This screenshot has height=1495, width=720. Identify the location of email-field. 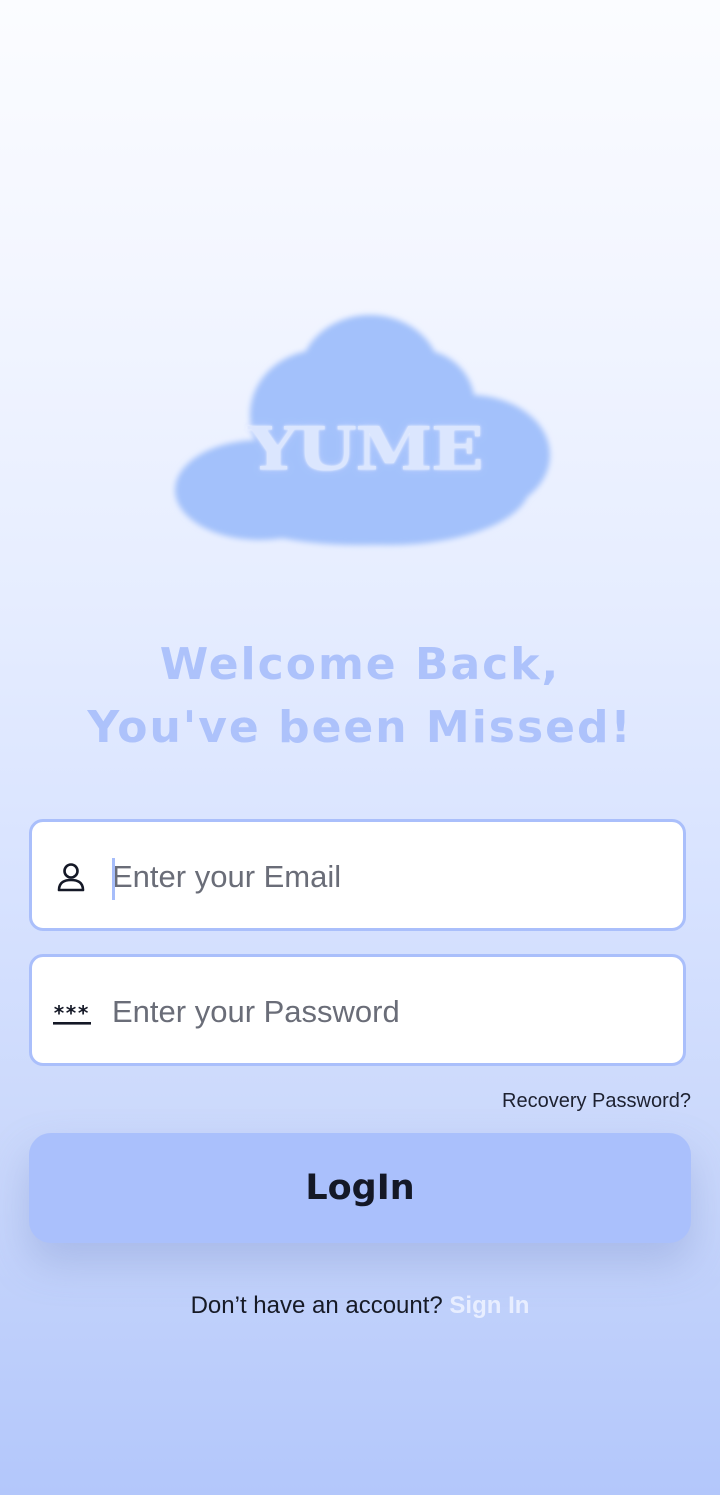
(357, 875).